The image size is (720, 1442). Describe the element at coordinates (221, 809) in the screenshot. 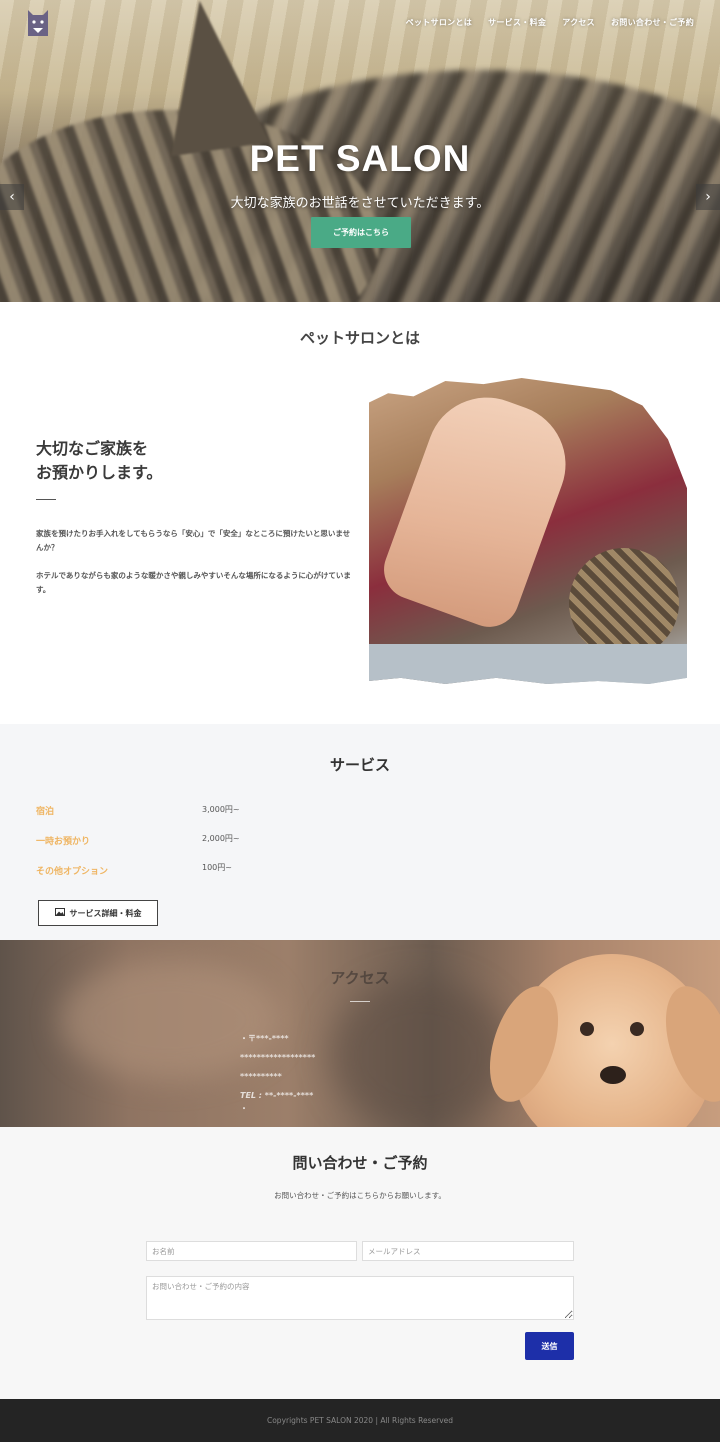

I see `service-item-price: 3,000円~` at that location.